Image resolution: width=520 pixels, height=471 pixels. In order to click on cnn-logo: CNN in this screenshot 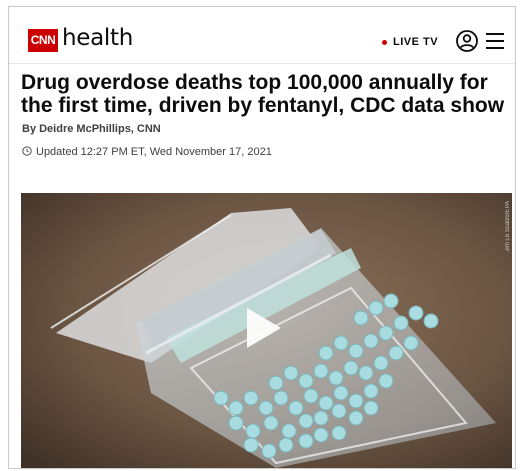, I will do `click(43, 40)`.